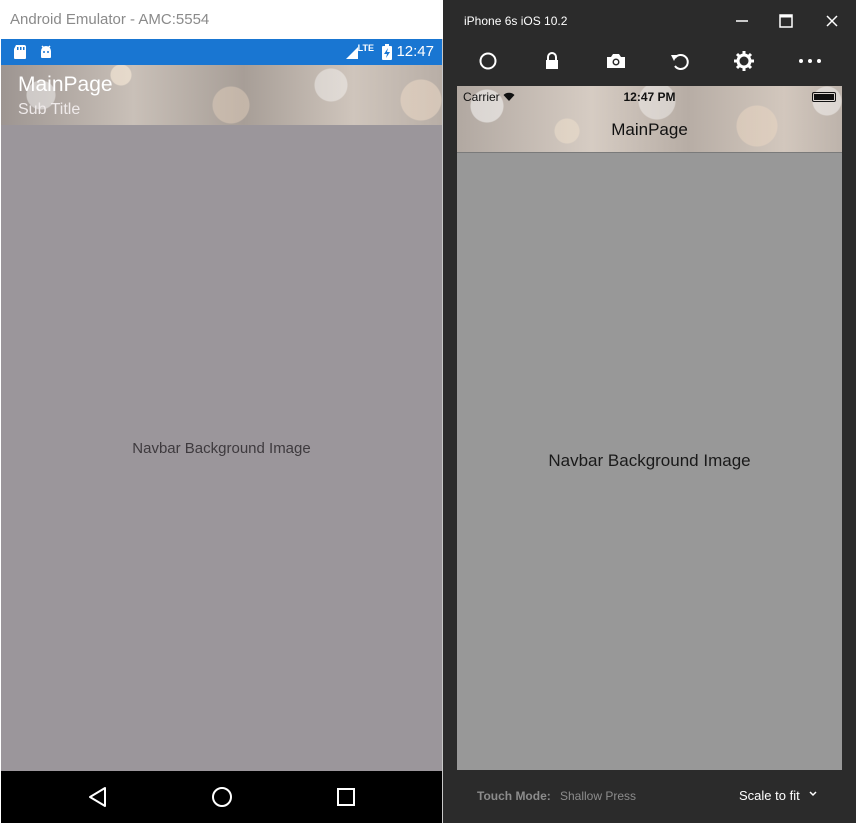  What do you see at coordinates (221, 95) in the screenshot?
I see `android-toolbar: MainPage Sub Title` at bounding box center [221, 95].